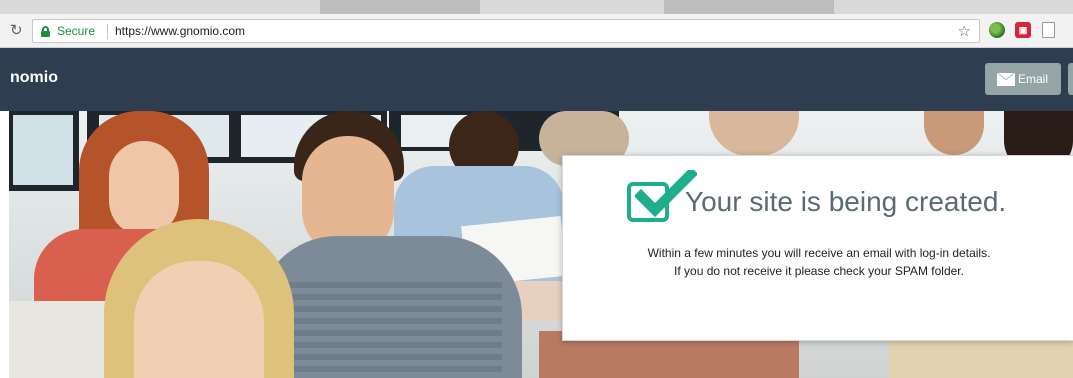  Describe the element at coordinates (180, 31) in the screenshot. I see `url-text: https://www.gnomio.com` at that location.